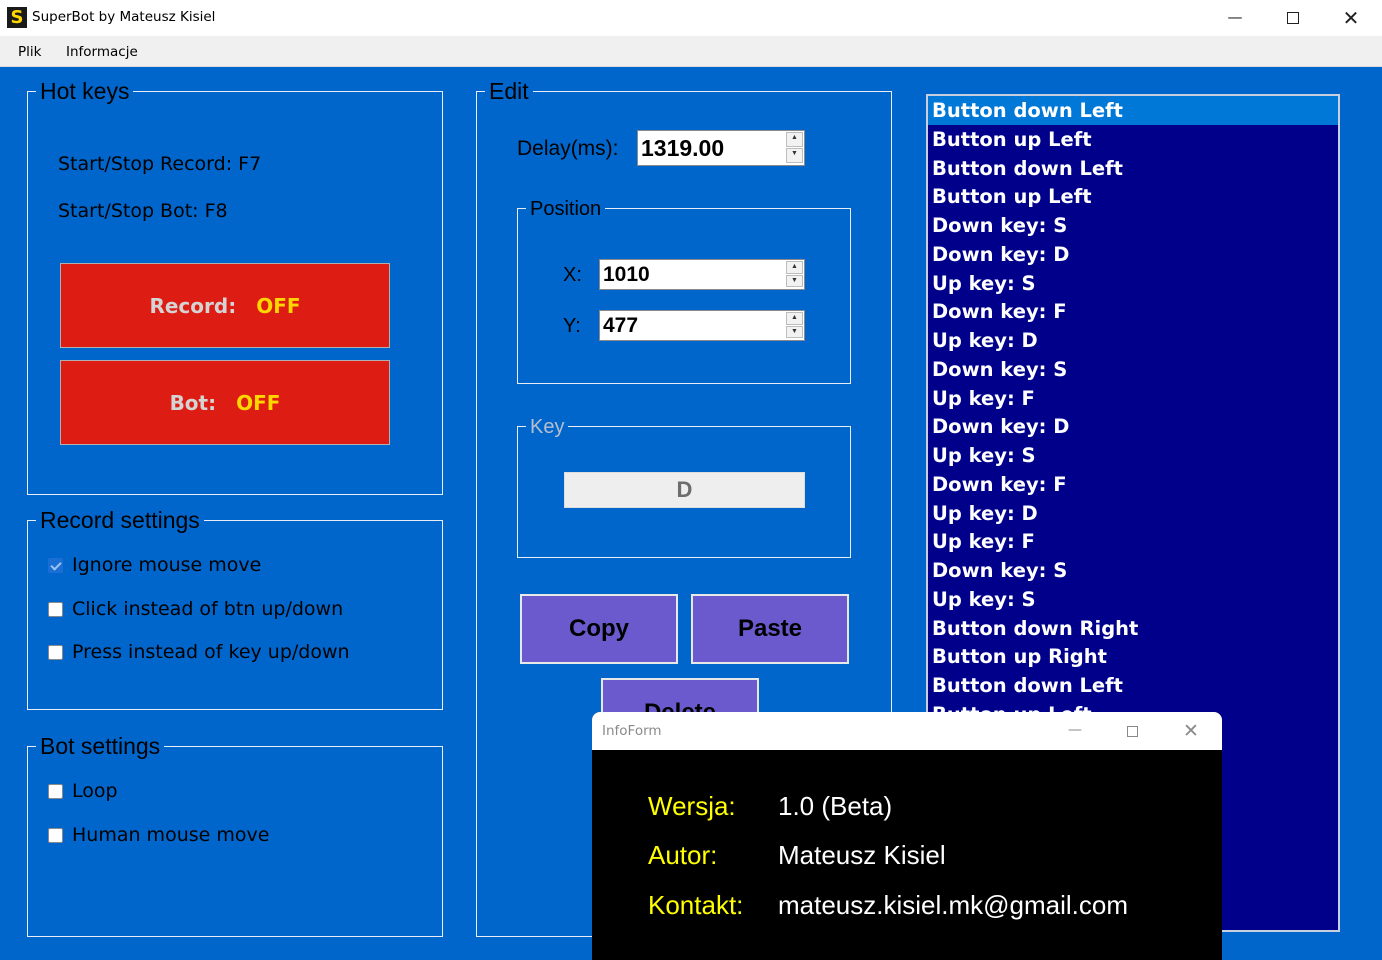 Image resolution: width=1382 pixels, height=960 pixels. What do you see at coordinates (160, 164) in the screenshot?
I see `record-hotkey-text: Start/Stop Record: F7` at bounding box center [160, 164].